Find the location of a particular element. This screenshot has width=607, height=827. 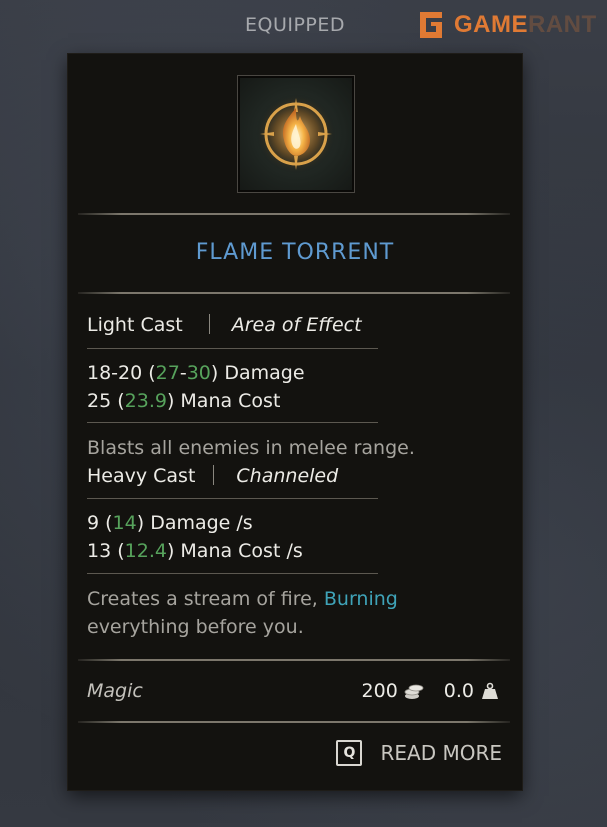

item-stats: 200 0.0 is located at coordinates (431, 691).